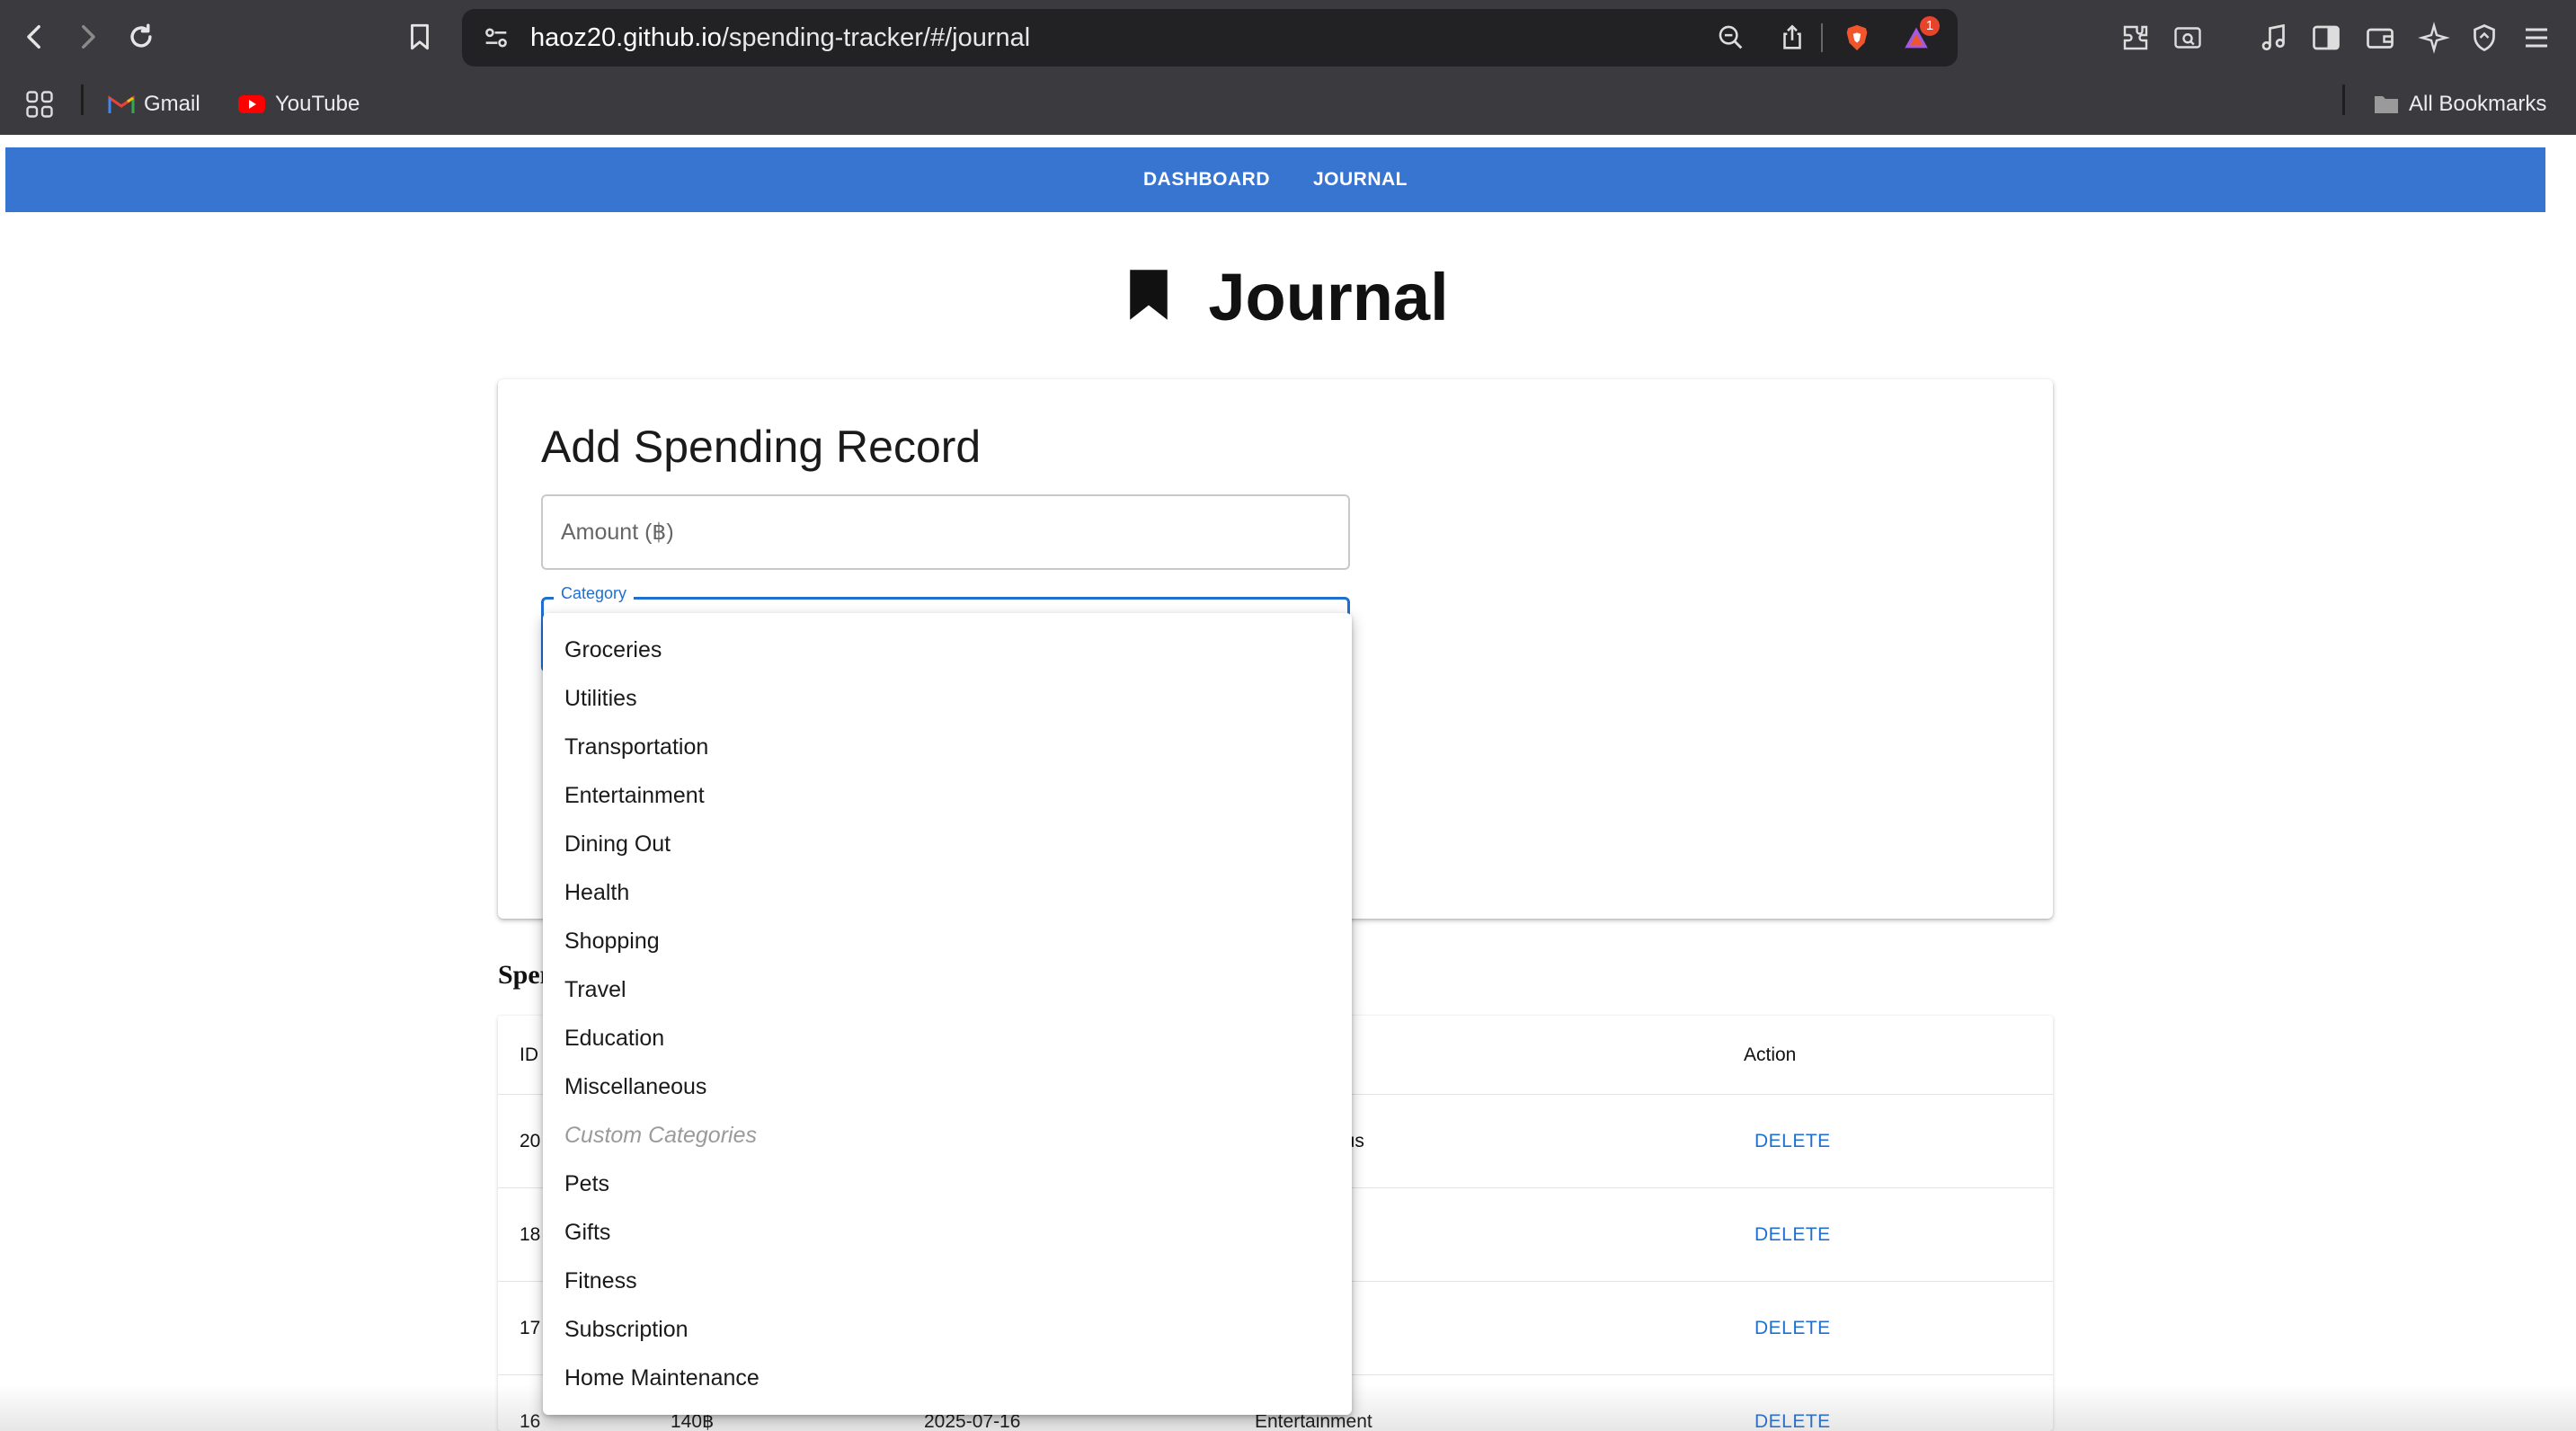  I want to click on bookmark-outline-icon, so click(420, 36).